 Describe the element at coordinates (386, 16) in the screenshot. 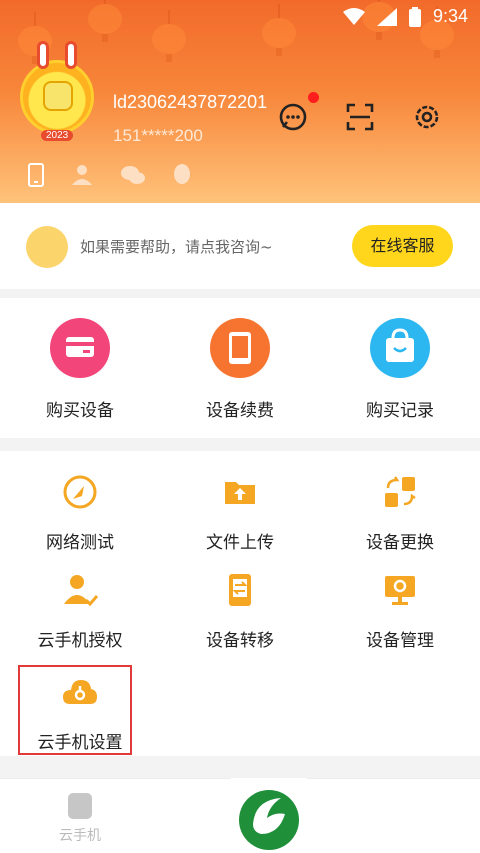

I see `signal-icon` at that location.